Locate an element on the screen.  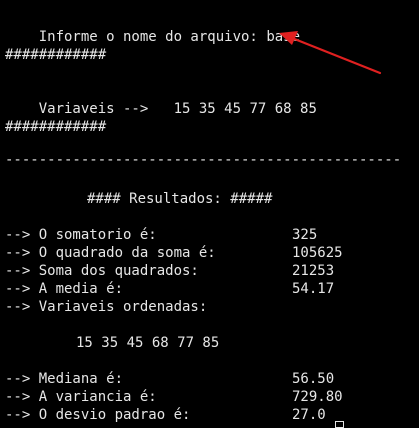
prompt-label: Informe o nome do arquivo: is located at coordinates (148, 37).